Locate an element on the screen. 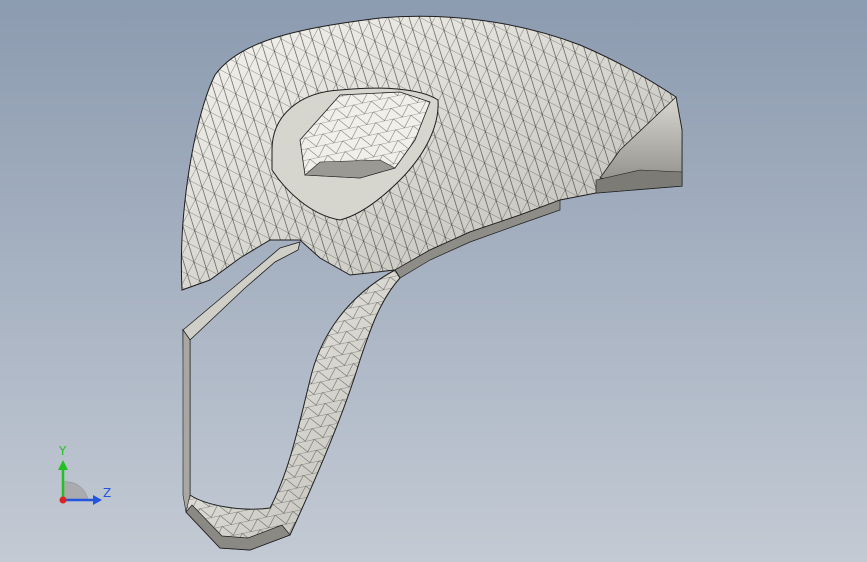 This screenshot has width=867, height=562. x-axis-point is located at coordinates (63, 500).